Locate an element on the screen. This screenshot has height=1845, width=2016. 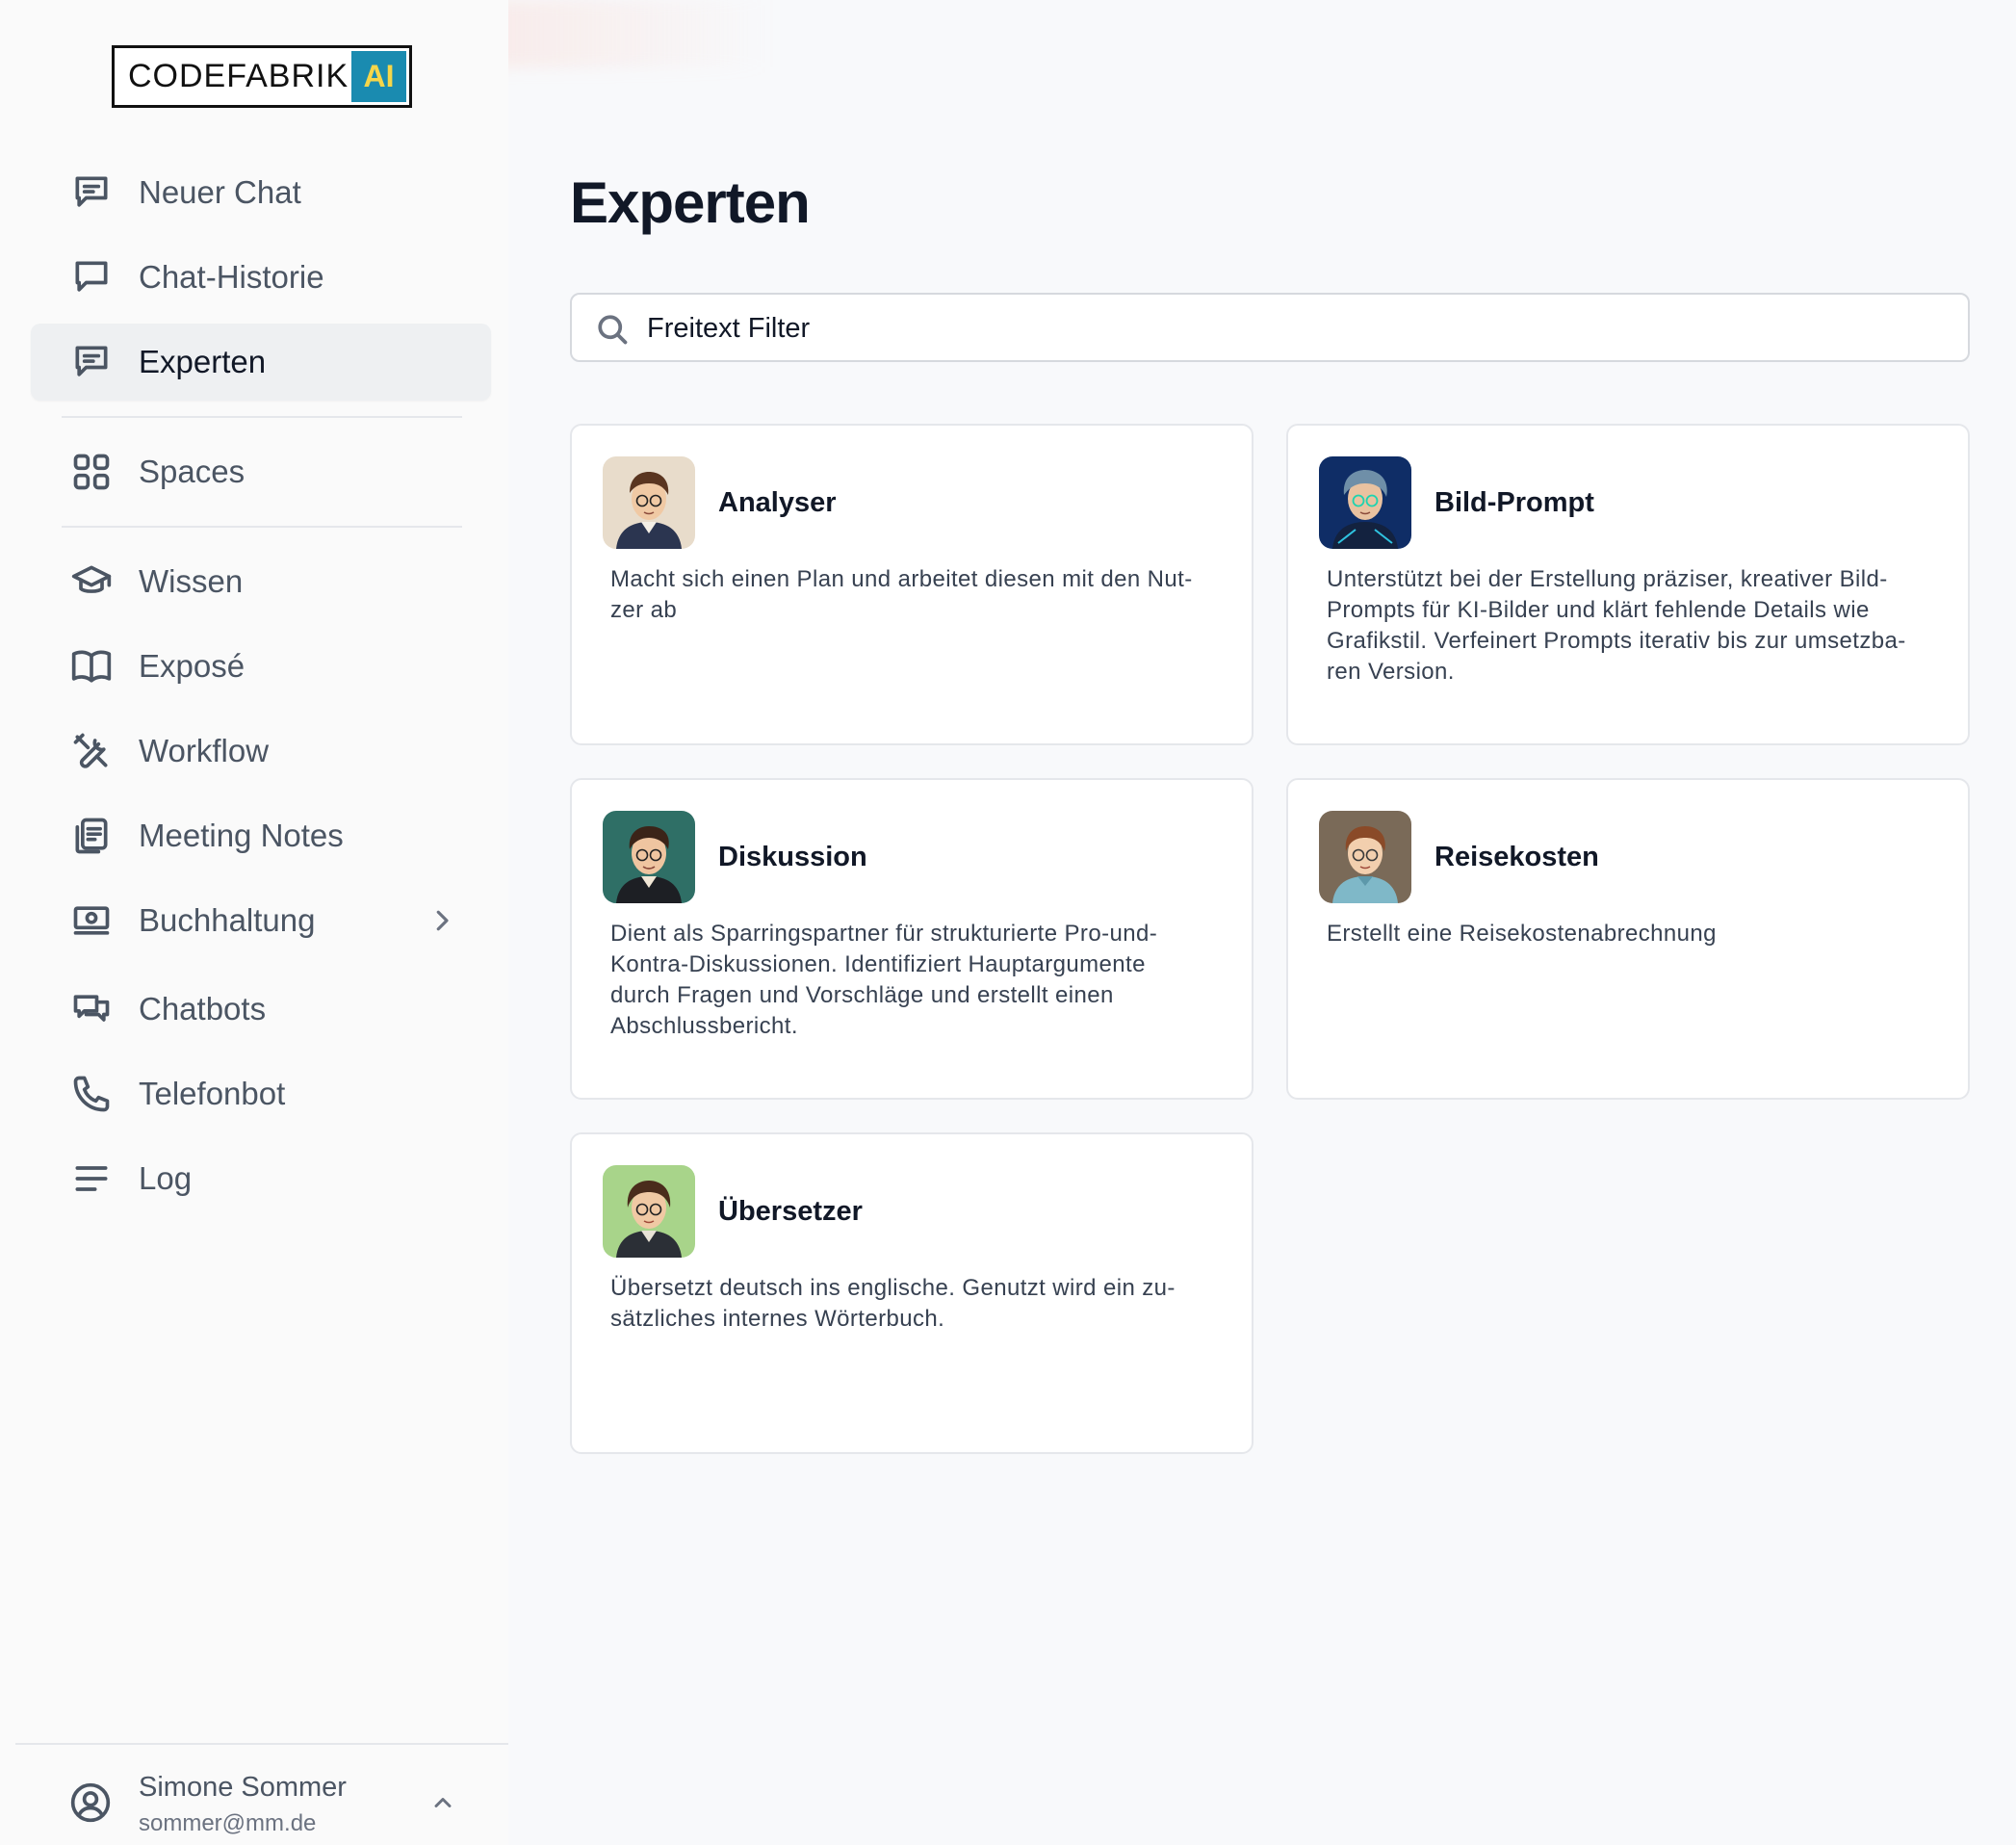
nav-wissen: Wissen is located at coordinates (261, 581).